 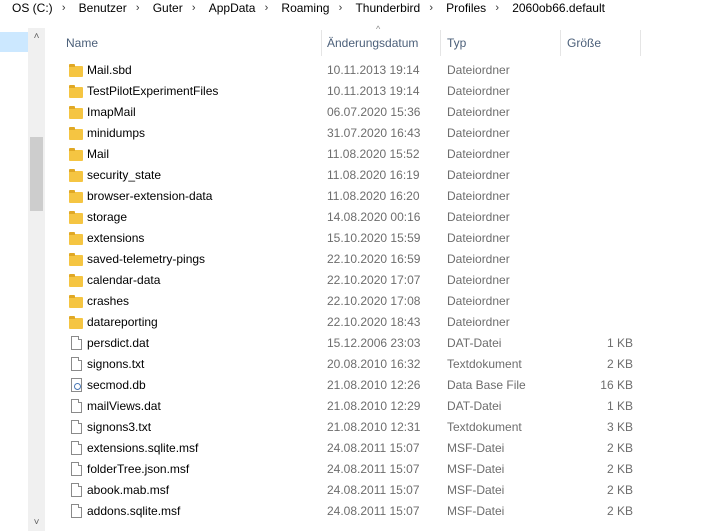 What do you see at coordinates (138, 469) in the screenshot?
I see `file-name: folderTree.json.msf` at bounding box center [138, 469].